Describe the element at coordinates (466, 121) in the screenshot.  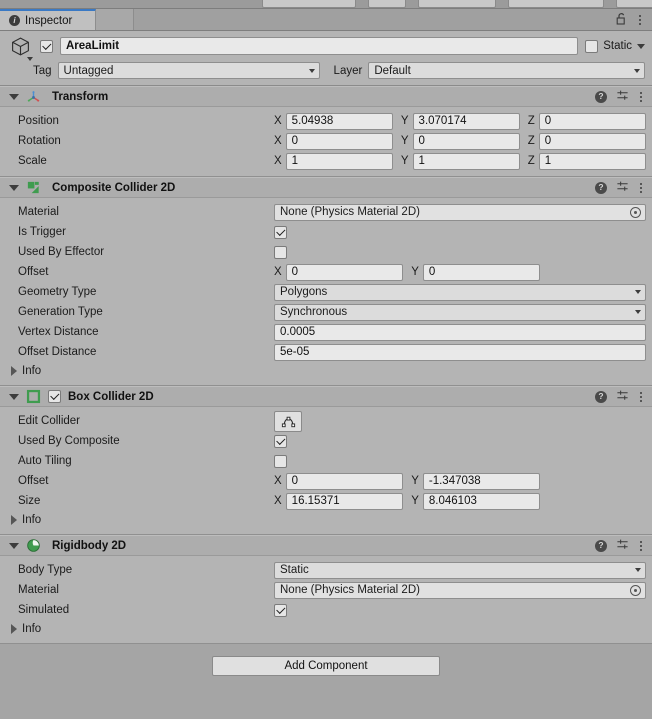
I see `field-y: 3.070174` at that location.